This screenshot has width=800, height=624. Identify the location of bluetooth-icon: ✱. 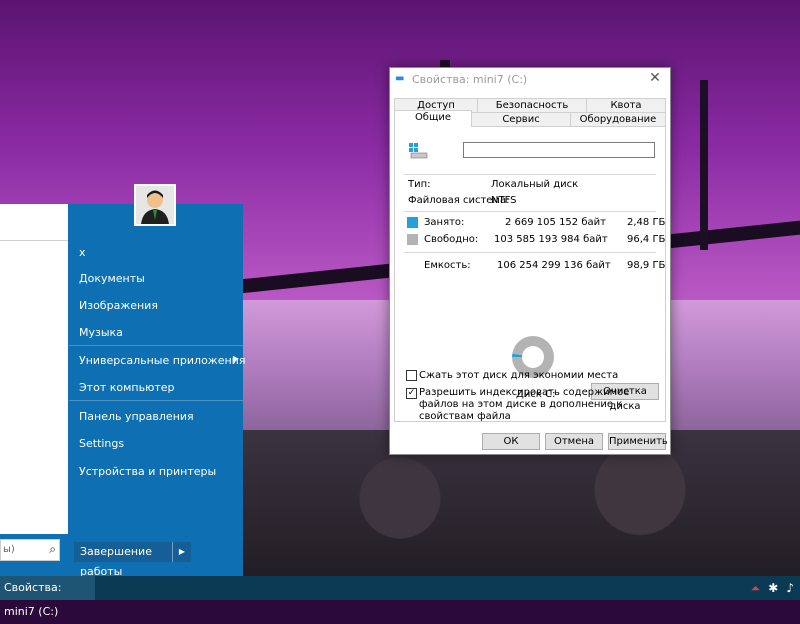
(773, 588).